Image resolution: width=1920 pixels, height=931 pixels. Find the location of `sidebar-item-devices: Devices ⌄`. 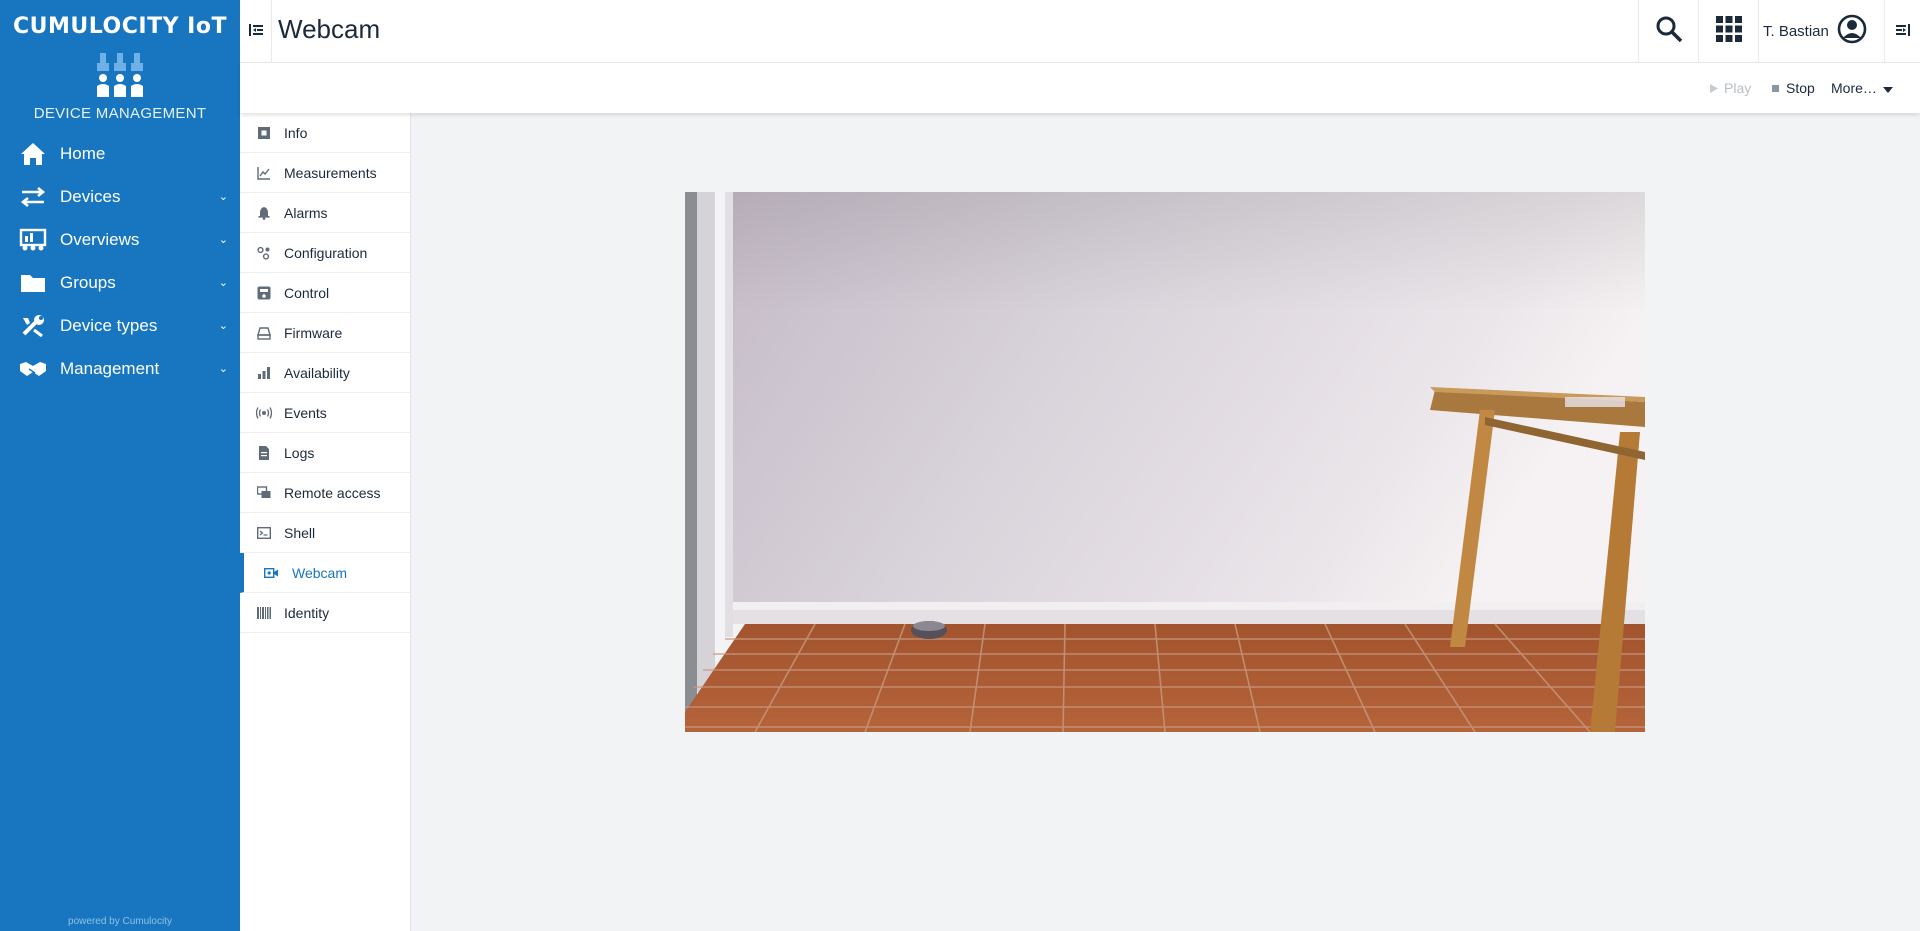

sidebar-item-devices: Devices ⌄ is located at coordinates (120, 196).